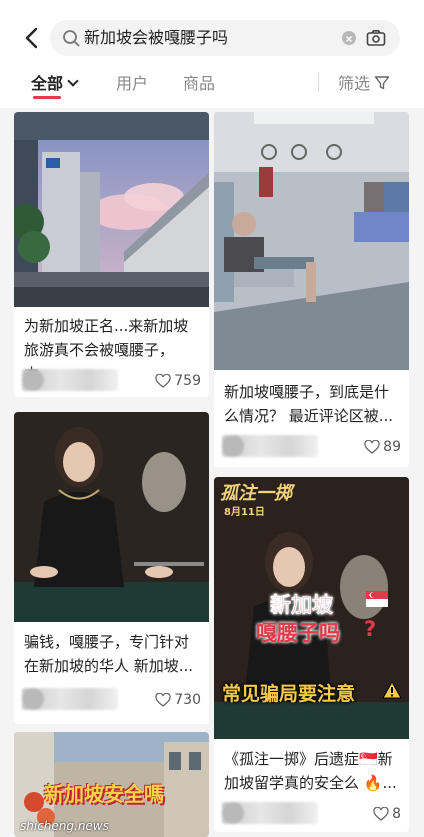  I want to click on back-arrow-icon, so click(32, 38).